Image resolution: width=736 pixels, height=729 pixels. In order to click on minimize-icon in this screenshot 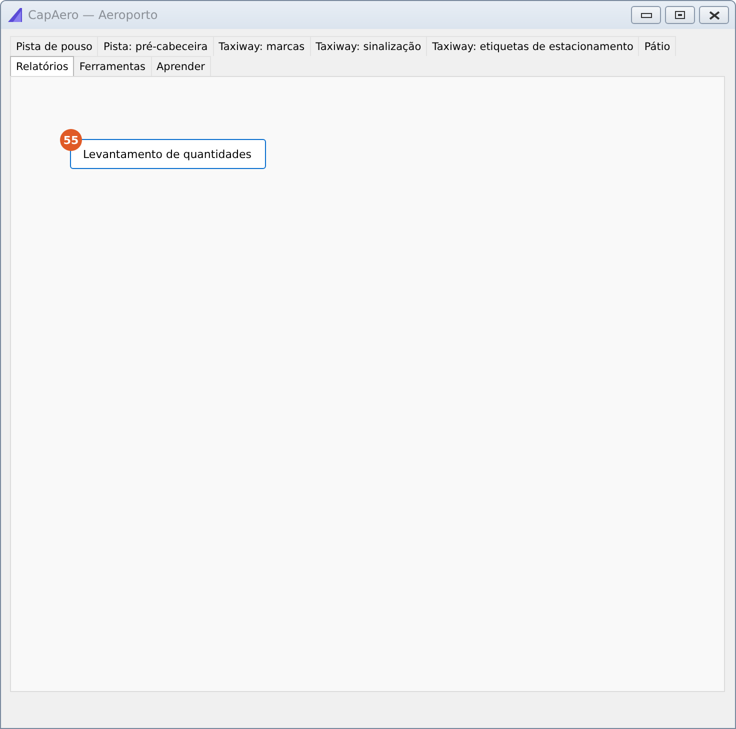, I will do `click(646, 15)`.